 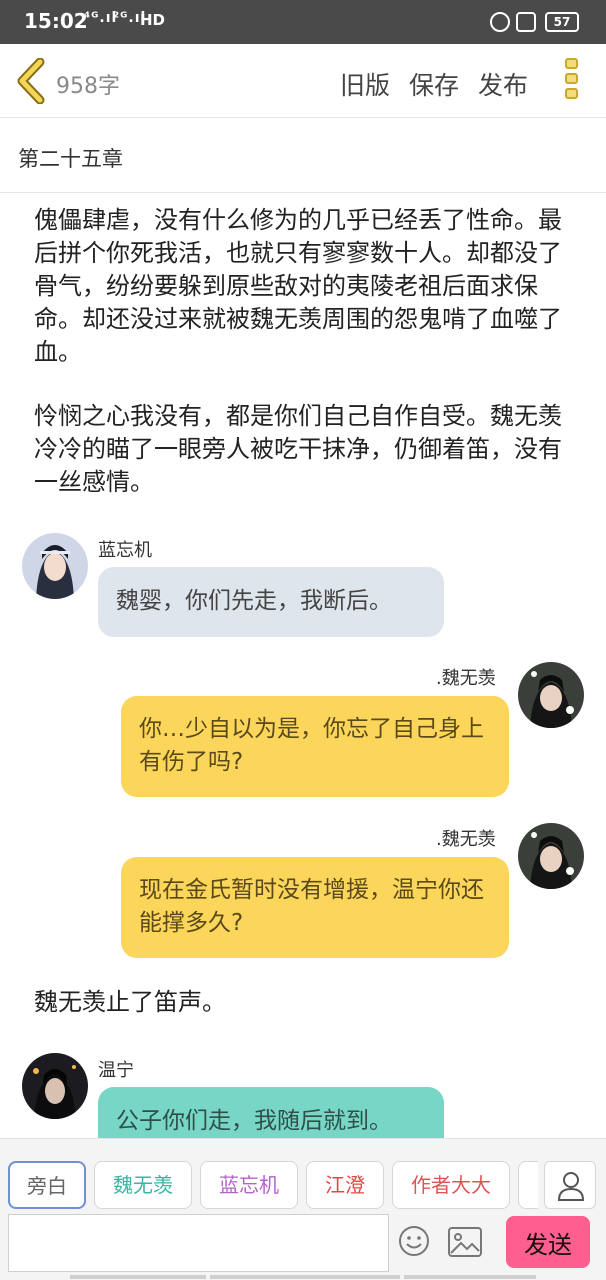 I want to click on hd-icon: HD, so click(x=153, y=20).